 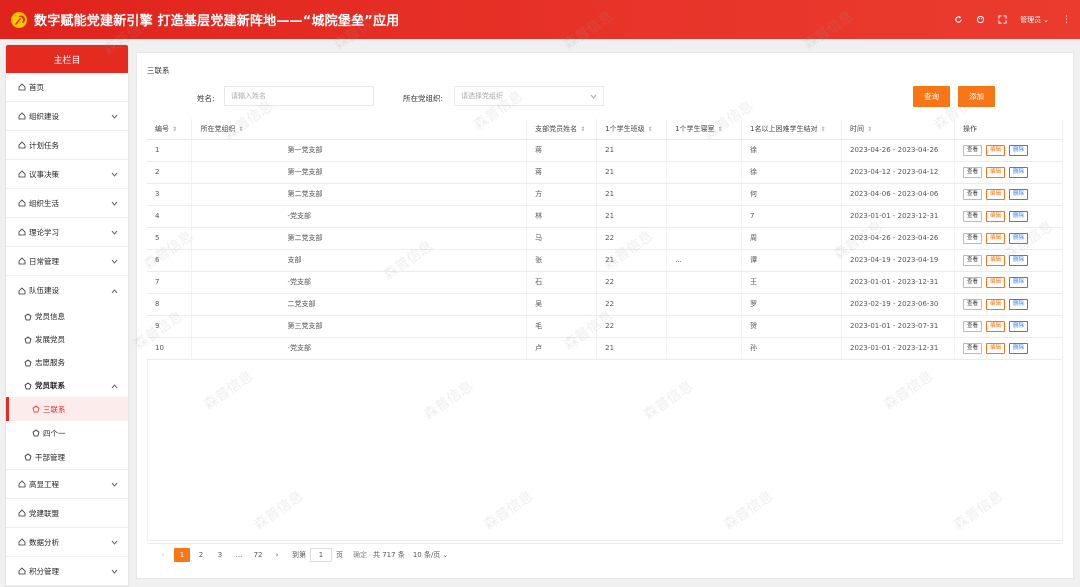 I want to click on cell-org: -党支部, so click(x=359, y=282).